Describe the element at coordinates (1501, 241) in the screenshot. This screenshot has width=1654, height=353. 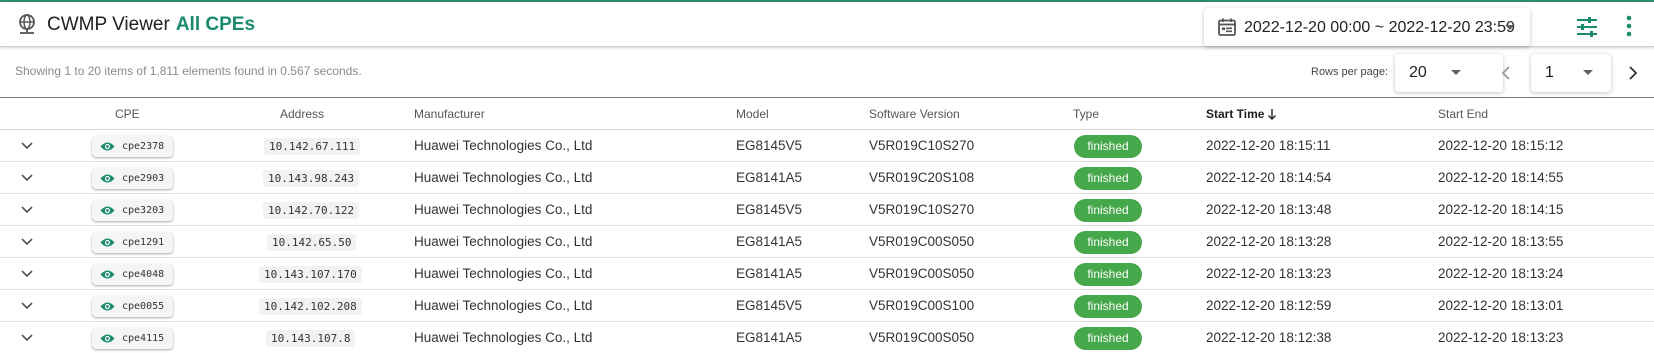
I see `start-end-cell: 2022-12-20 18:13:55` at that location.